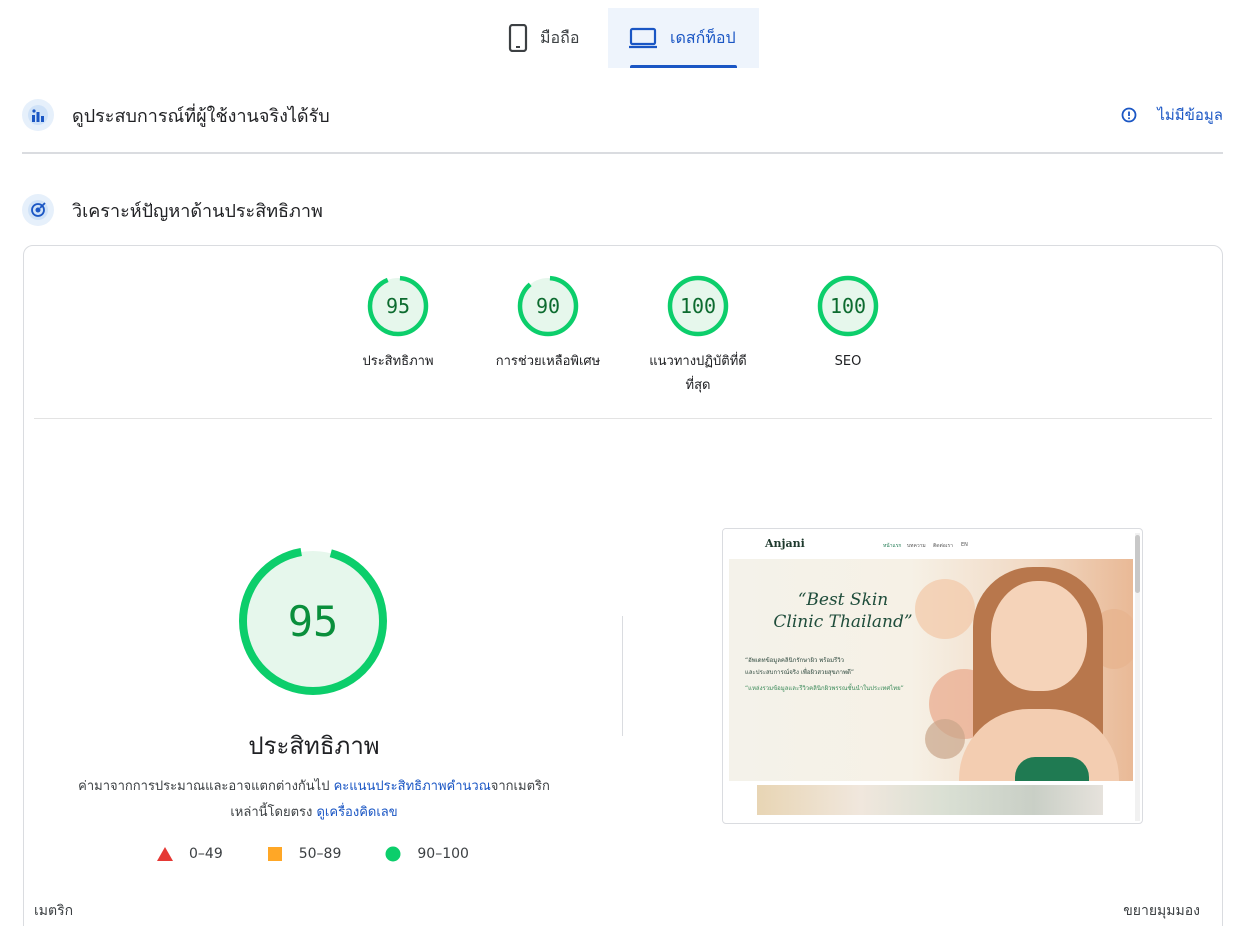 The width and height of the screenshot is (1238, 926). I want to click on field-data-title: ดูประสบการณ์ที่ผู้ใช้งานจริงได้รับ, so click(201, 116).